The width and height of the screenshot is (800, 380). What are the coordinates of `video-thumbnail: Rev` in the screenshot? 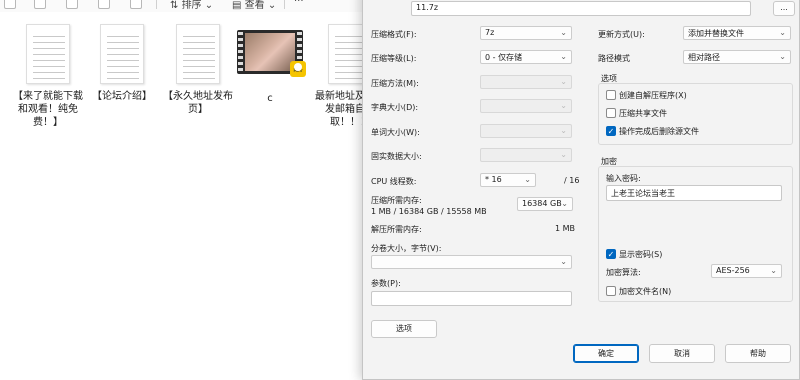 It's located at (271, 53).